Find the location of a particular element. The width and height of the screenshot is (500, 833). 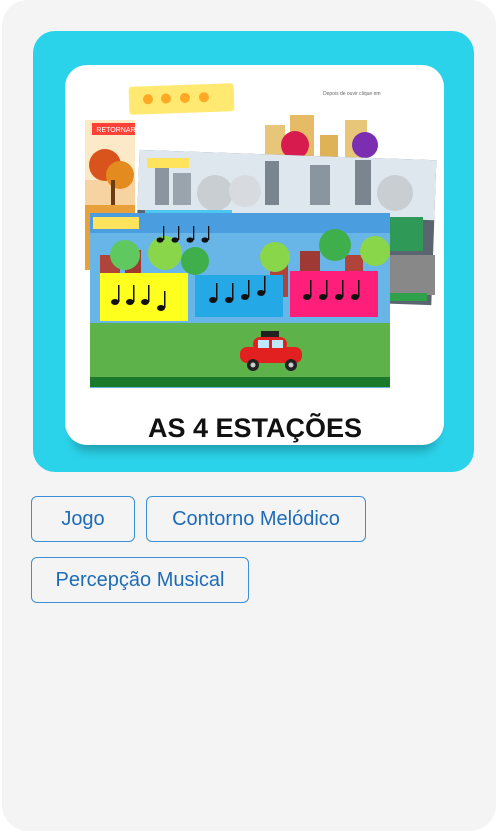

game-title-art: AS 4 ESTAÇÕES is located at coordinates (255, 427).